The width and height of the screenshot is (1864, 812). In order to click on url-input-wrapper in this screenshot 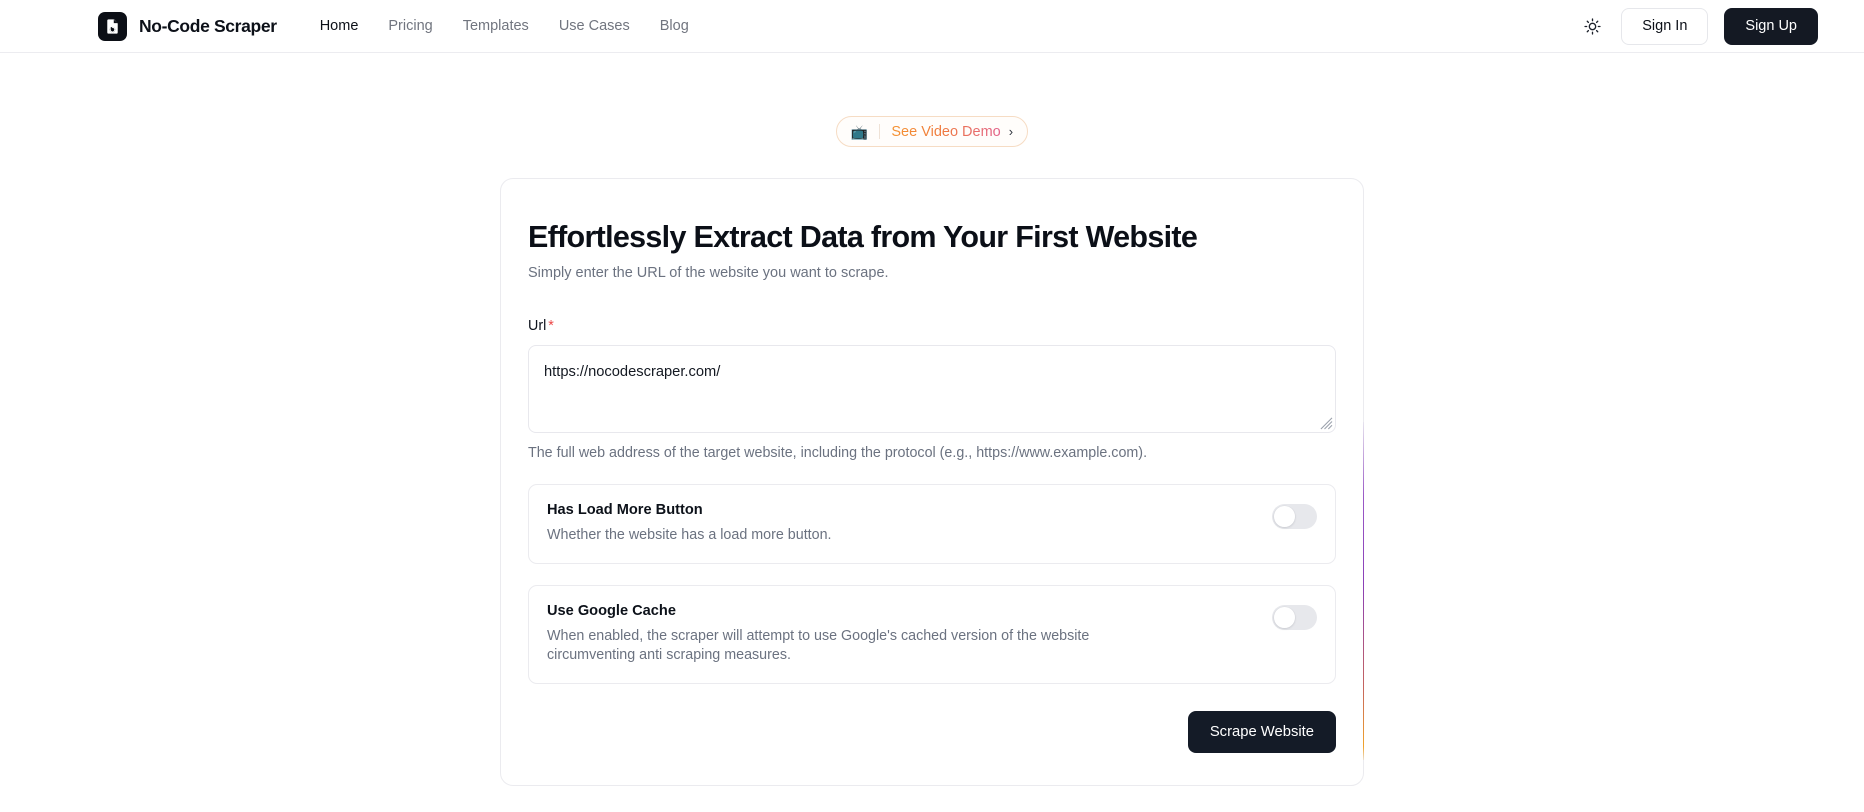, I will do `click(932, 388)`.